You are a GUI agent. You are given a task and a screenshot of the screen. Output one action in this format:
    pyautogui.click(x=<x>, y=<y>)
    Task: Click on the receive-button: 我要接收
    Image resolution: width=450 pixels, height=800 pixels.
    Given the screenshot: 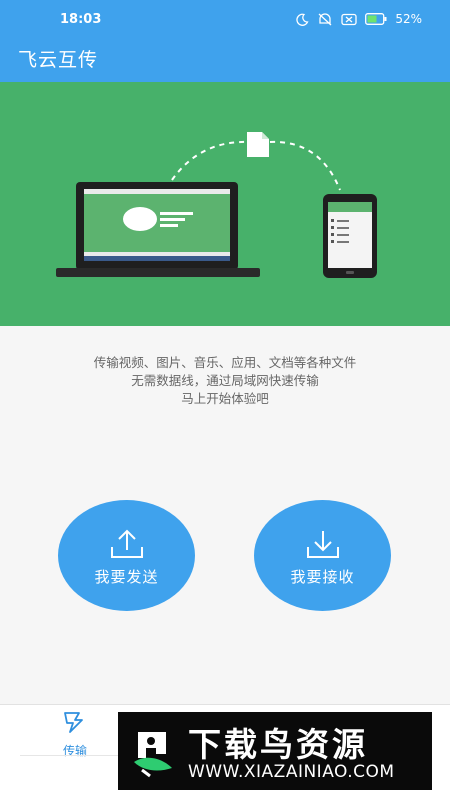 What is the action you would take?
    pyautogui.click(x=322, y=555)
    